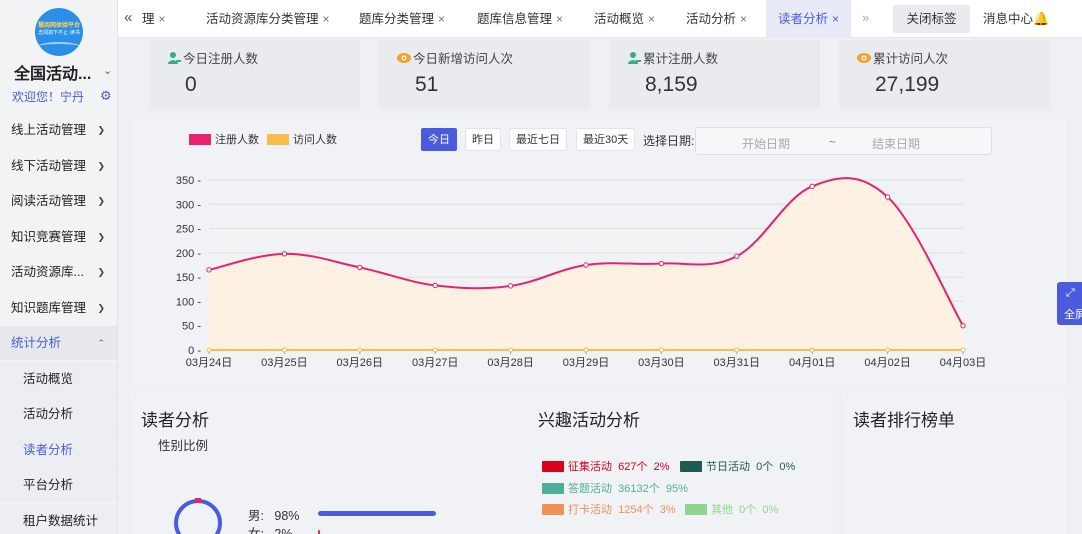  Describe the element at coordinates (194, 351) in the screenshot. I see `y-tick-label: 0 -` at that location.